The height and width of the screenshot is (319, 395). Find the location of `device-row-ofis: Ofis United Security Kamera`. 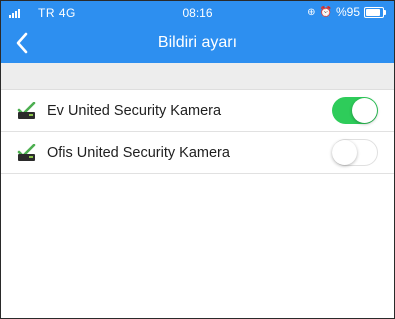

device-row-ofis: Ofis United Security Kamera is located at coordinates (197, 153).